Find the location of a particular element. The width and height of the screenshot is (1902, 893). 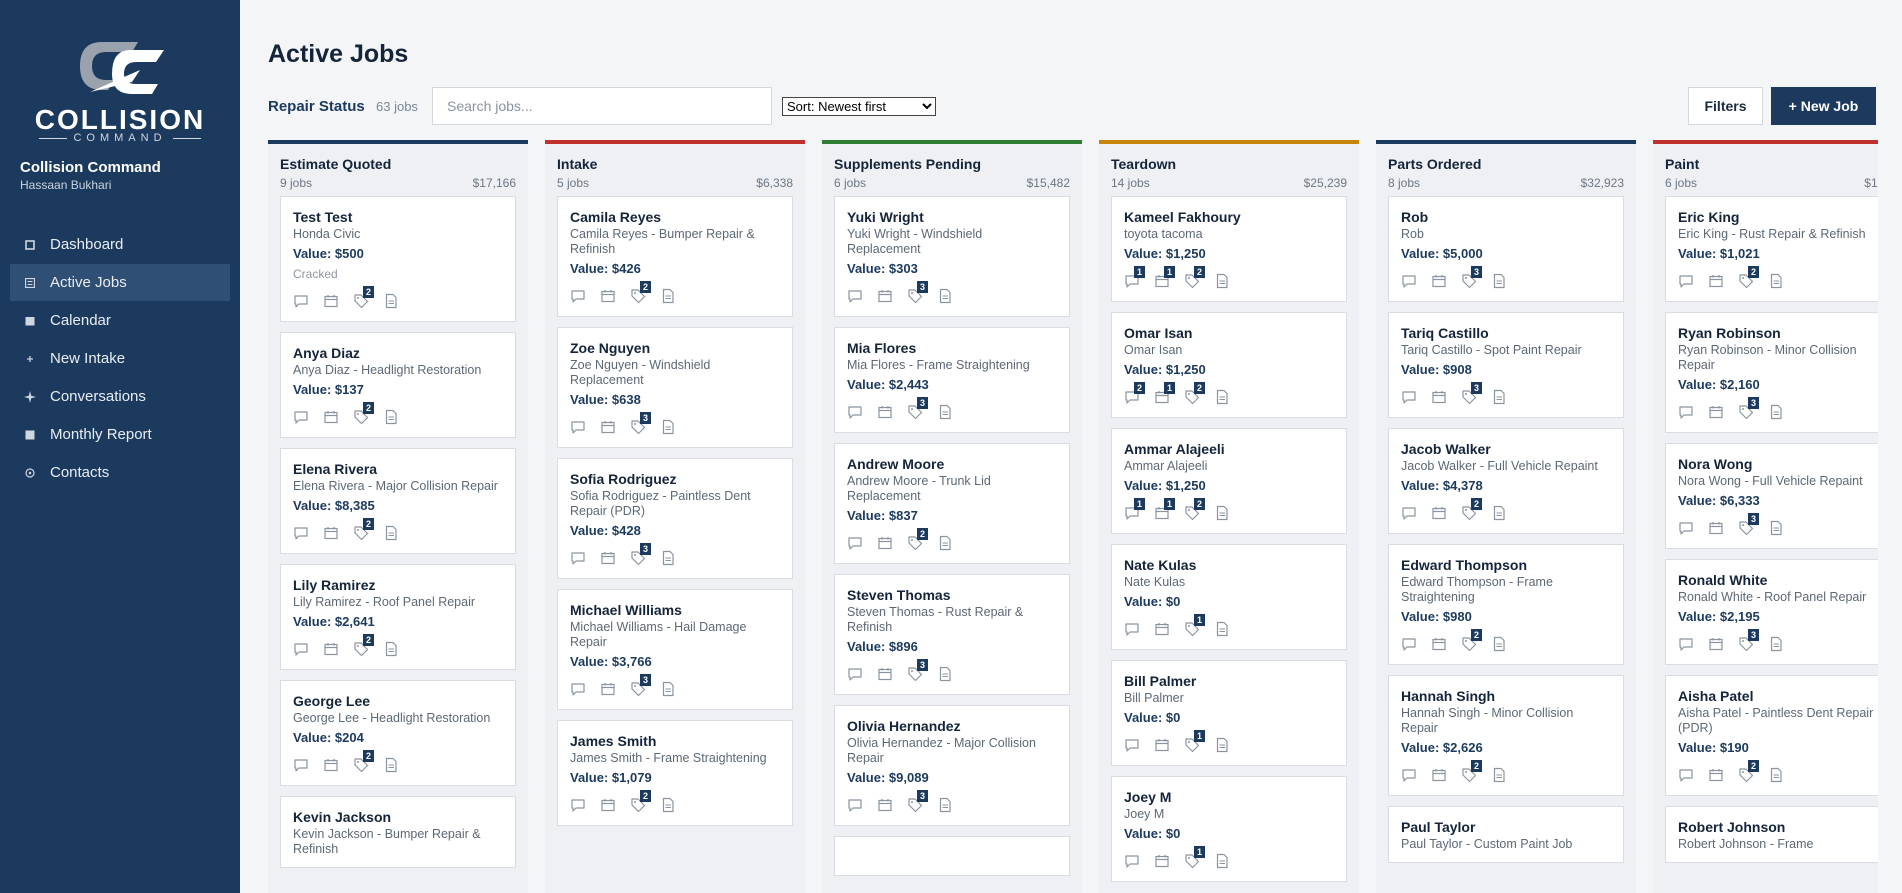

collision-command-logo: COLLISION COMMAND is located at coordinates (120, 90).